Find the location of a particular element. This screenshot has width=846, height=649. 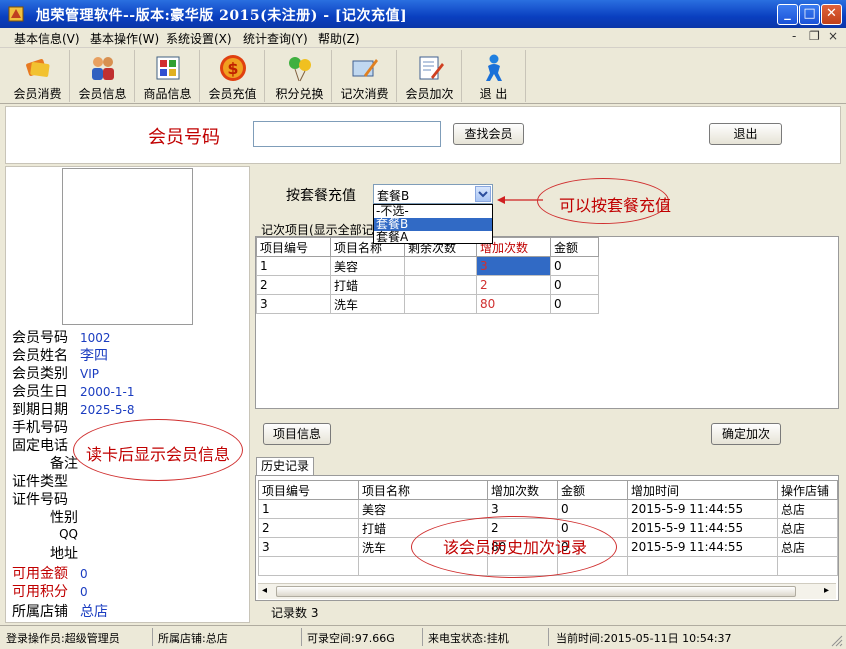

person-exit-icon is located at coordinates (493, 67).